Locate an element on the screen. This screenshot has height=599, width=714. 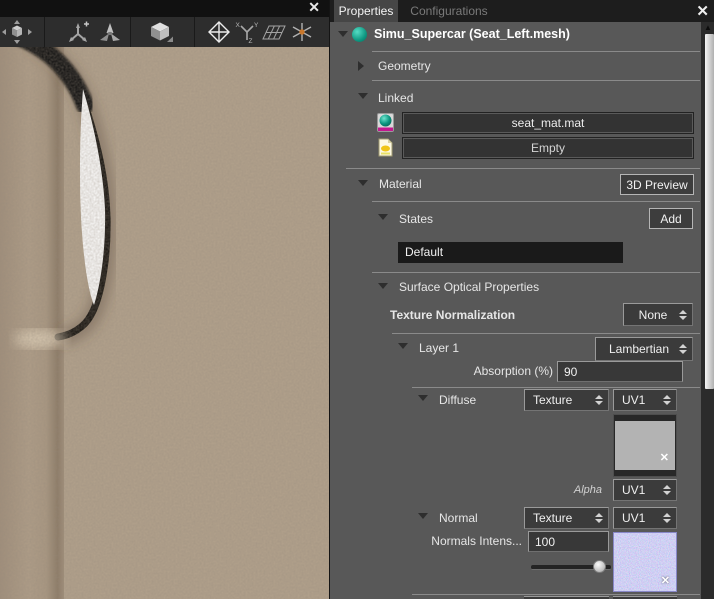
normal-uv-dropdown: UV1 is located at coordinates (645, 518).